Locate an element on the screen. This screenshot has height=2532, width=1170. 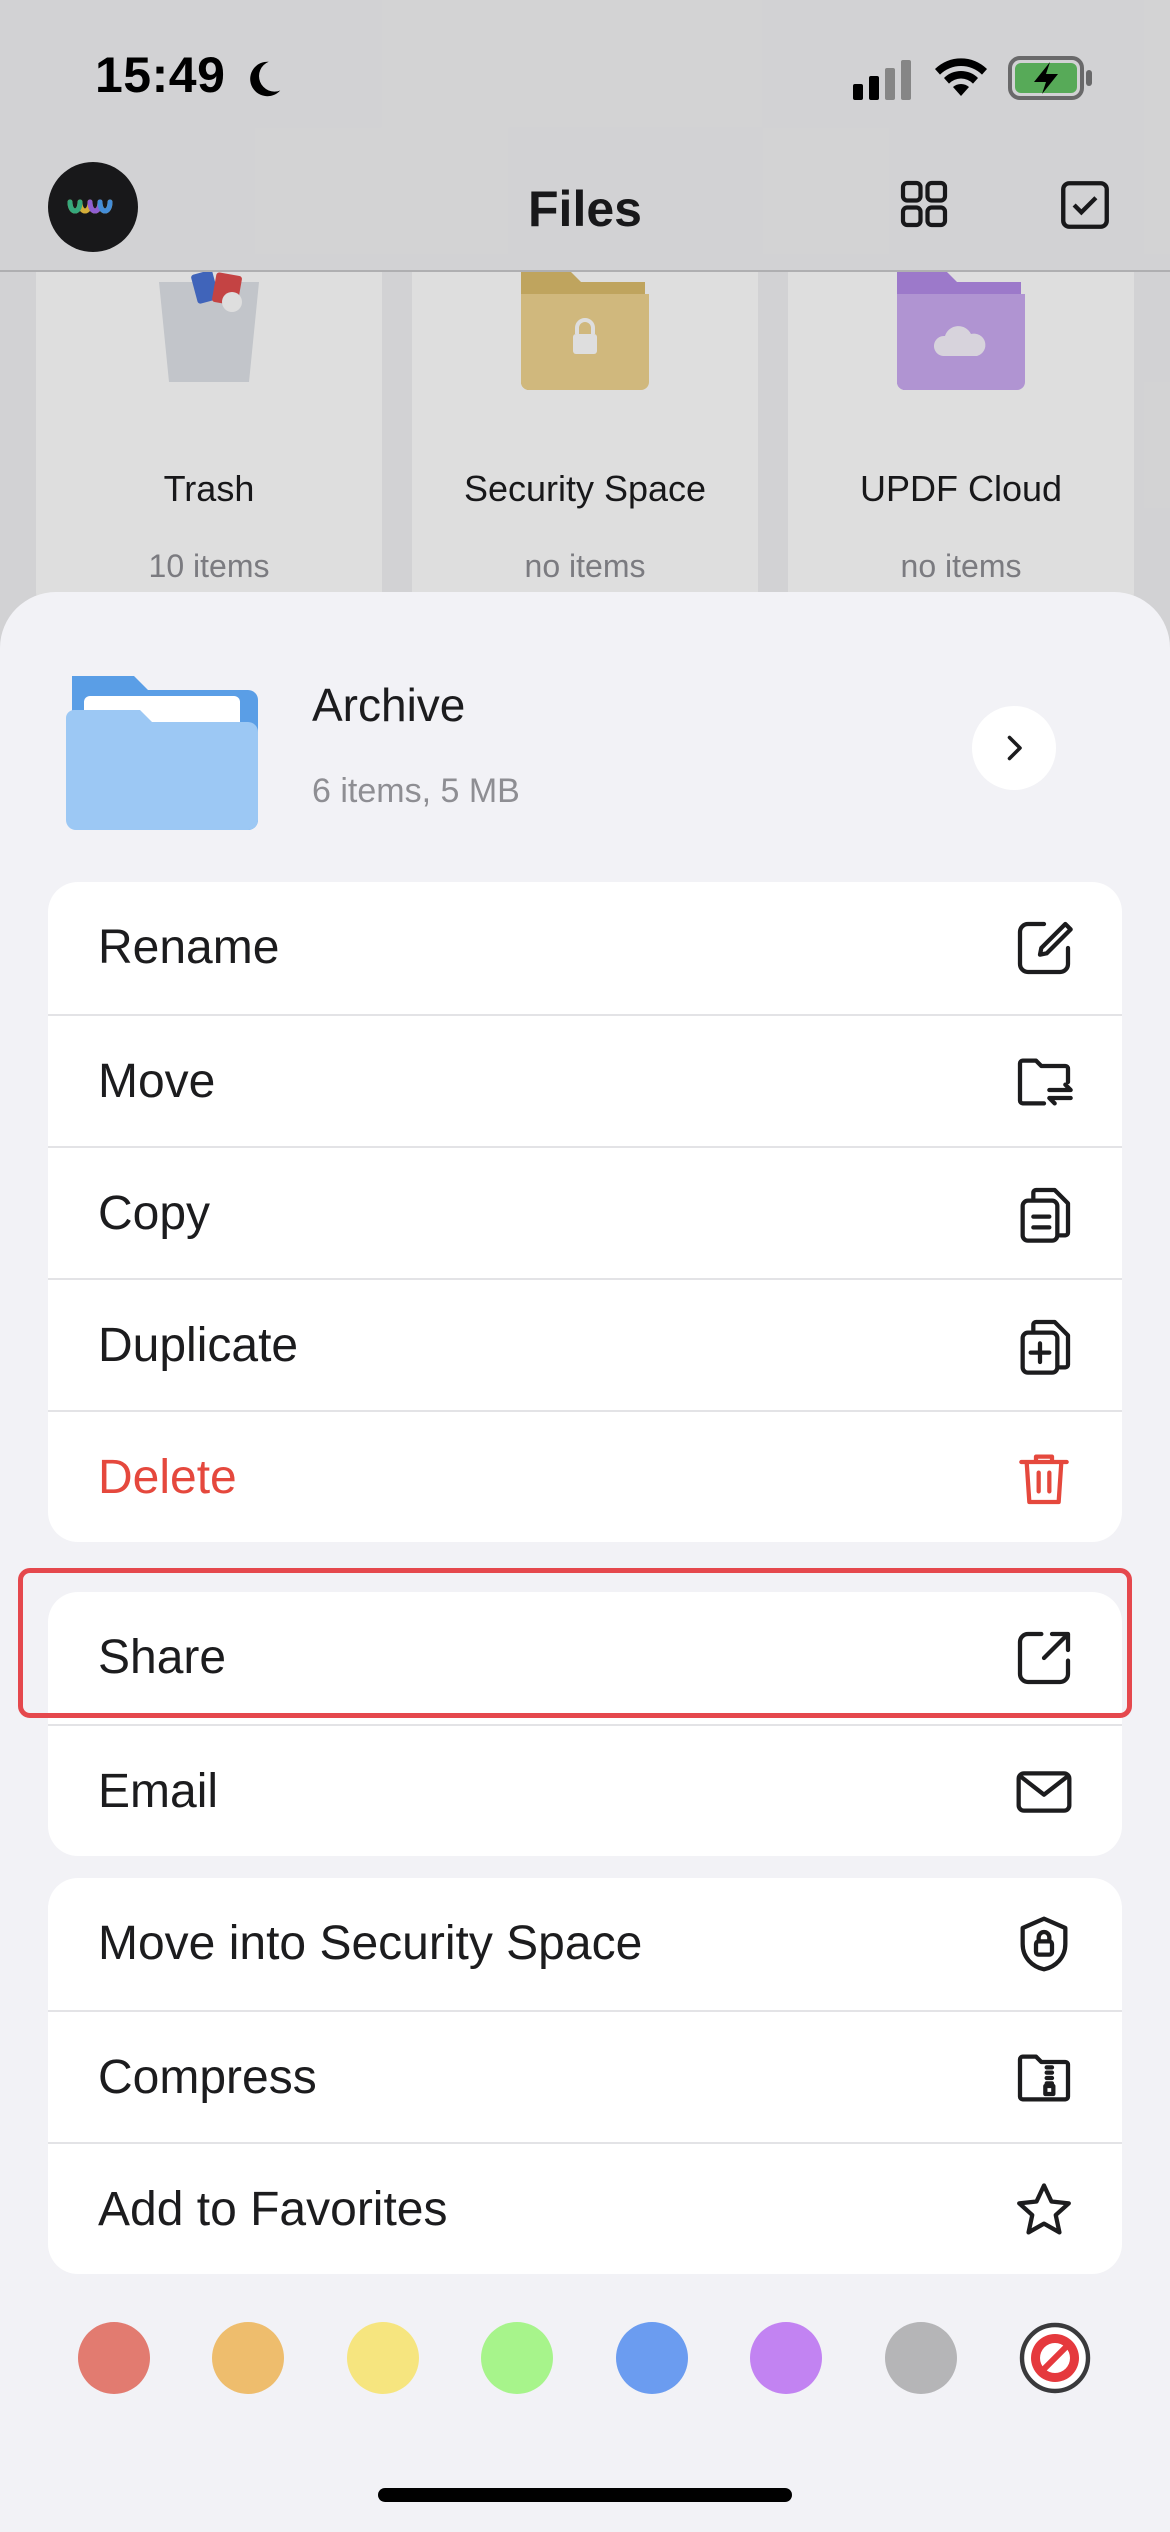
color-tag-red is located at coordinates (114, 2358).